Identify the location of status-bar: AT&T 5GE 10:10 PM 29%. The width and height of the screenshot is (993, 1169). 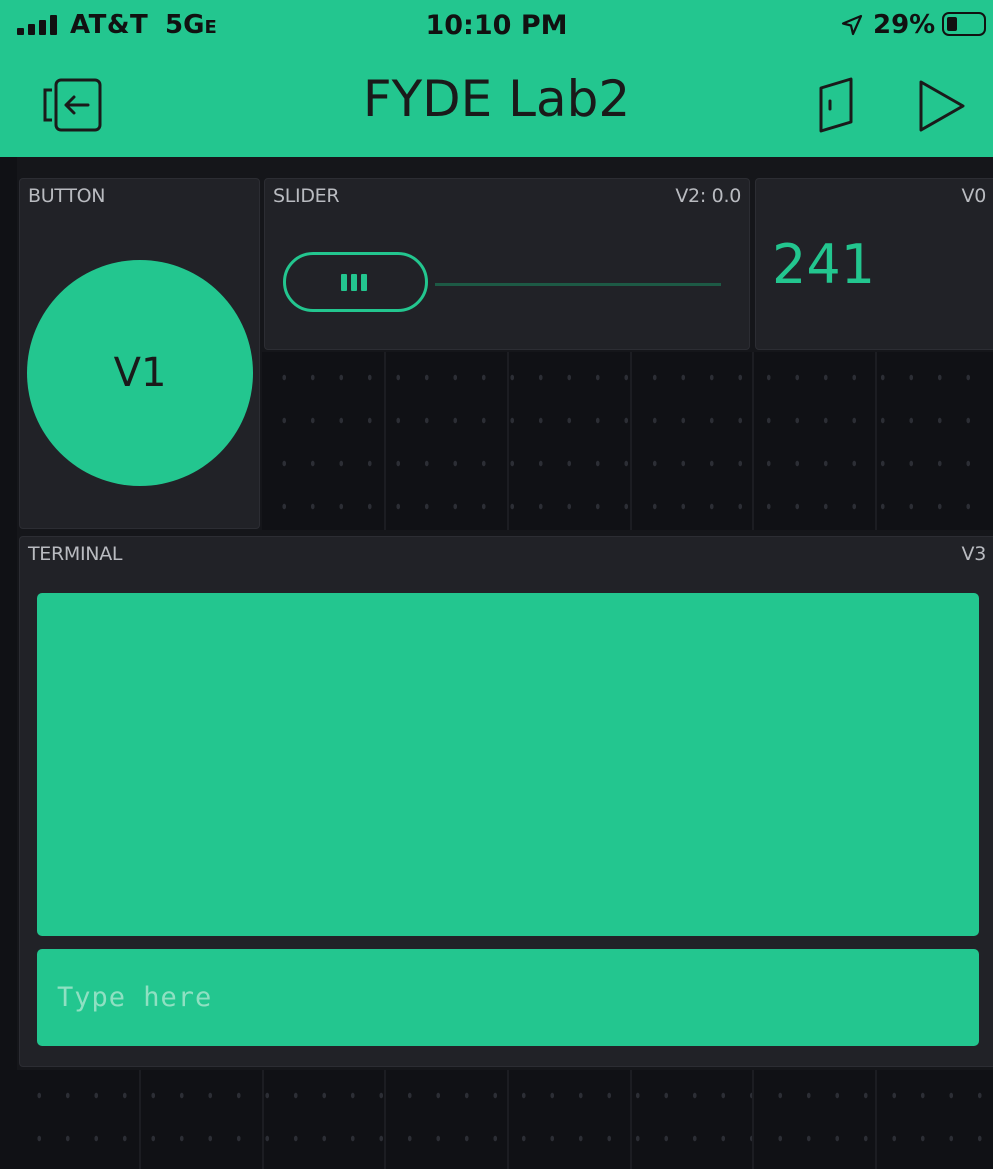
(496, 26).